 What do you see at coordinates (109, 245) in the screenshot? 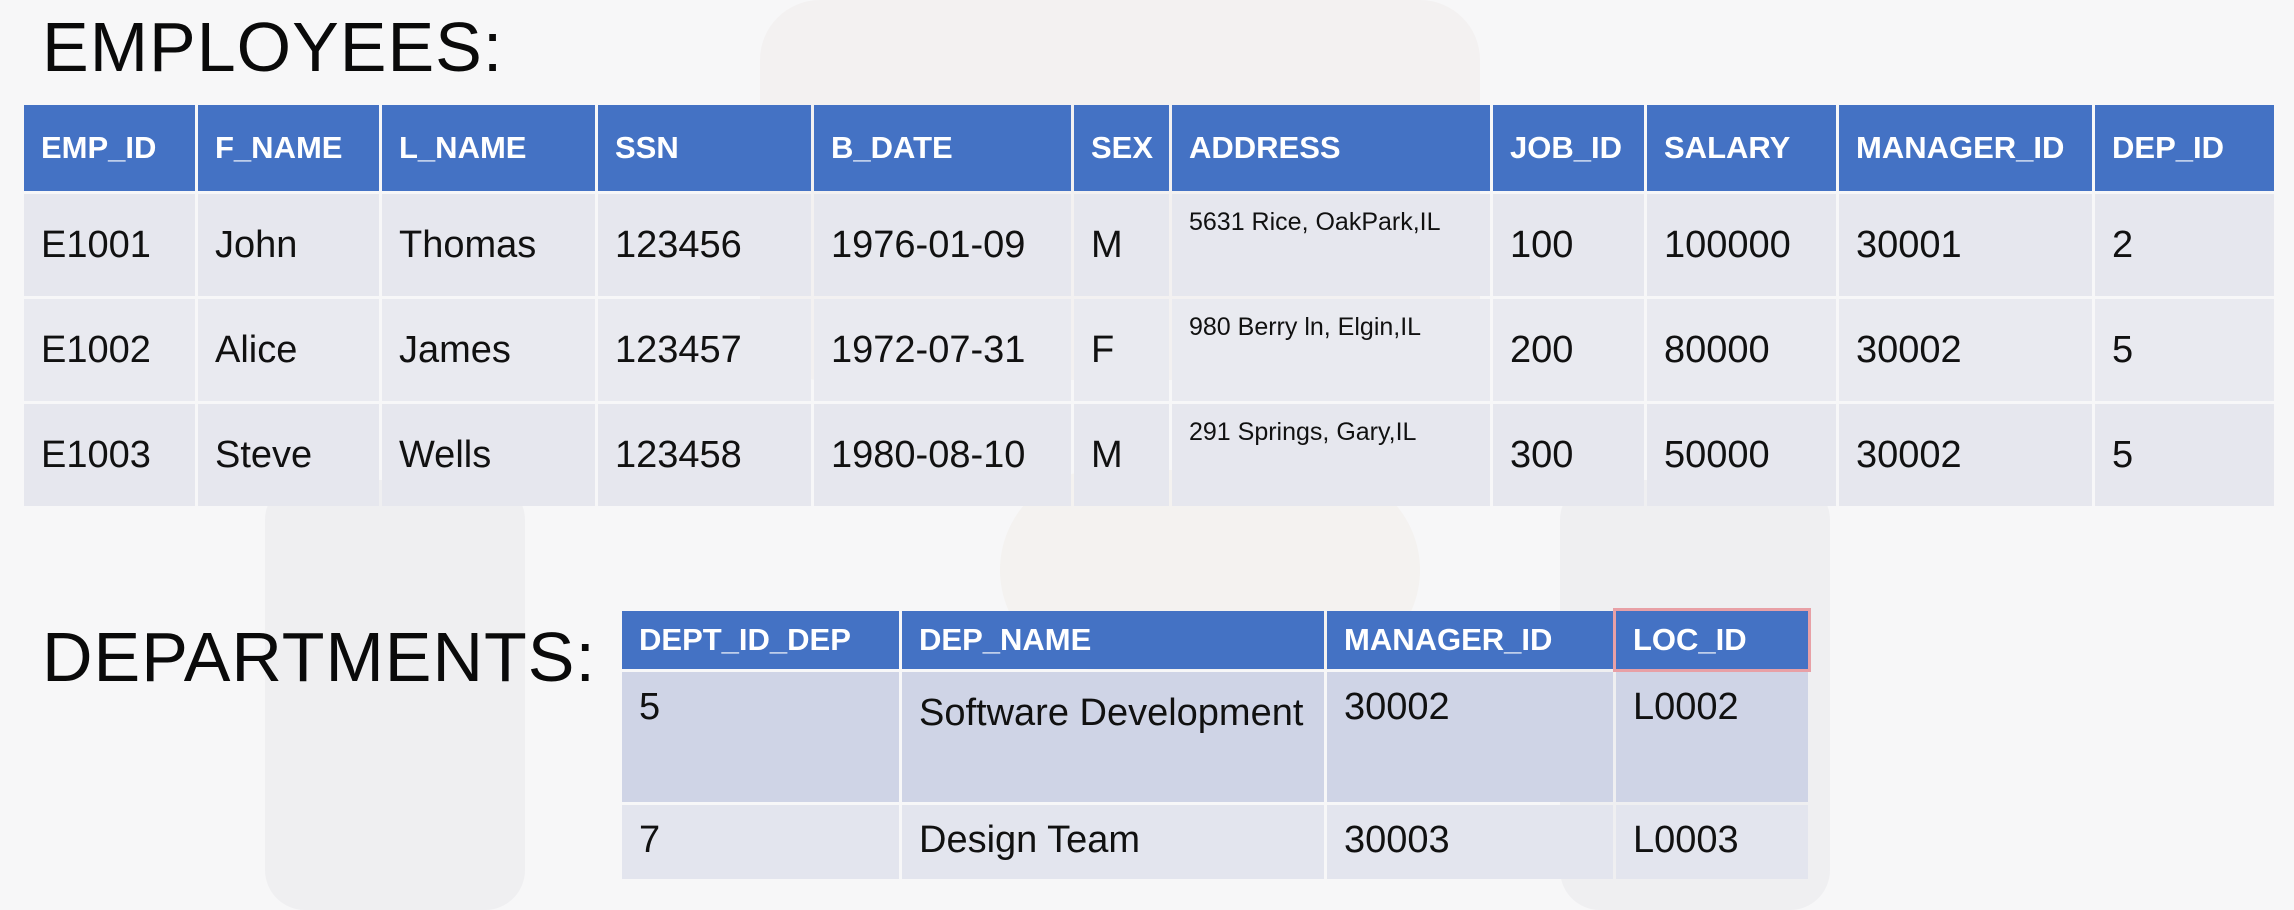
I see `emp-id-cell: E1001` at bounding box center [109, 245].